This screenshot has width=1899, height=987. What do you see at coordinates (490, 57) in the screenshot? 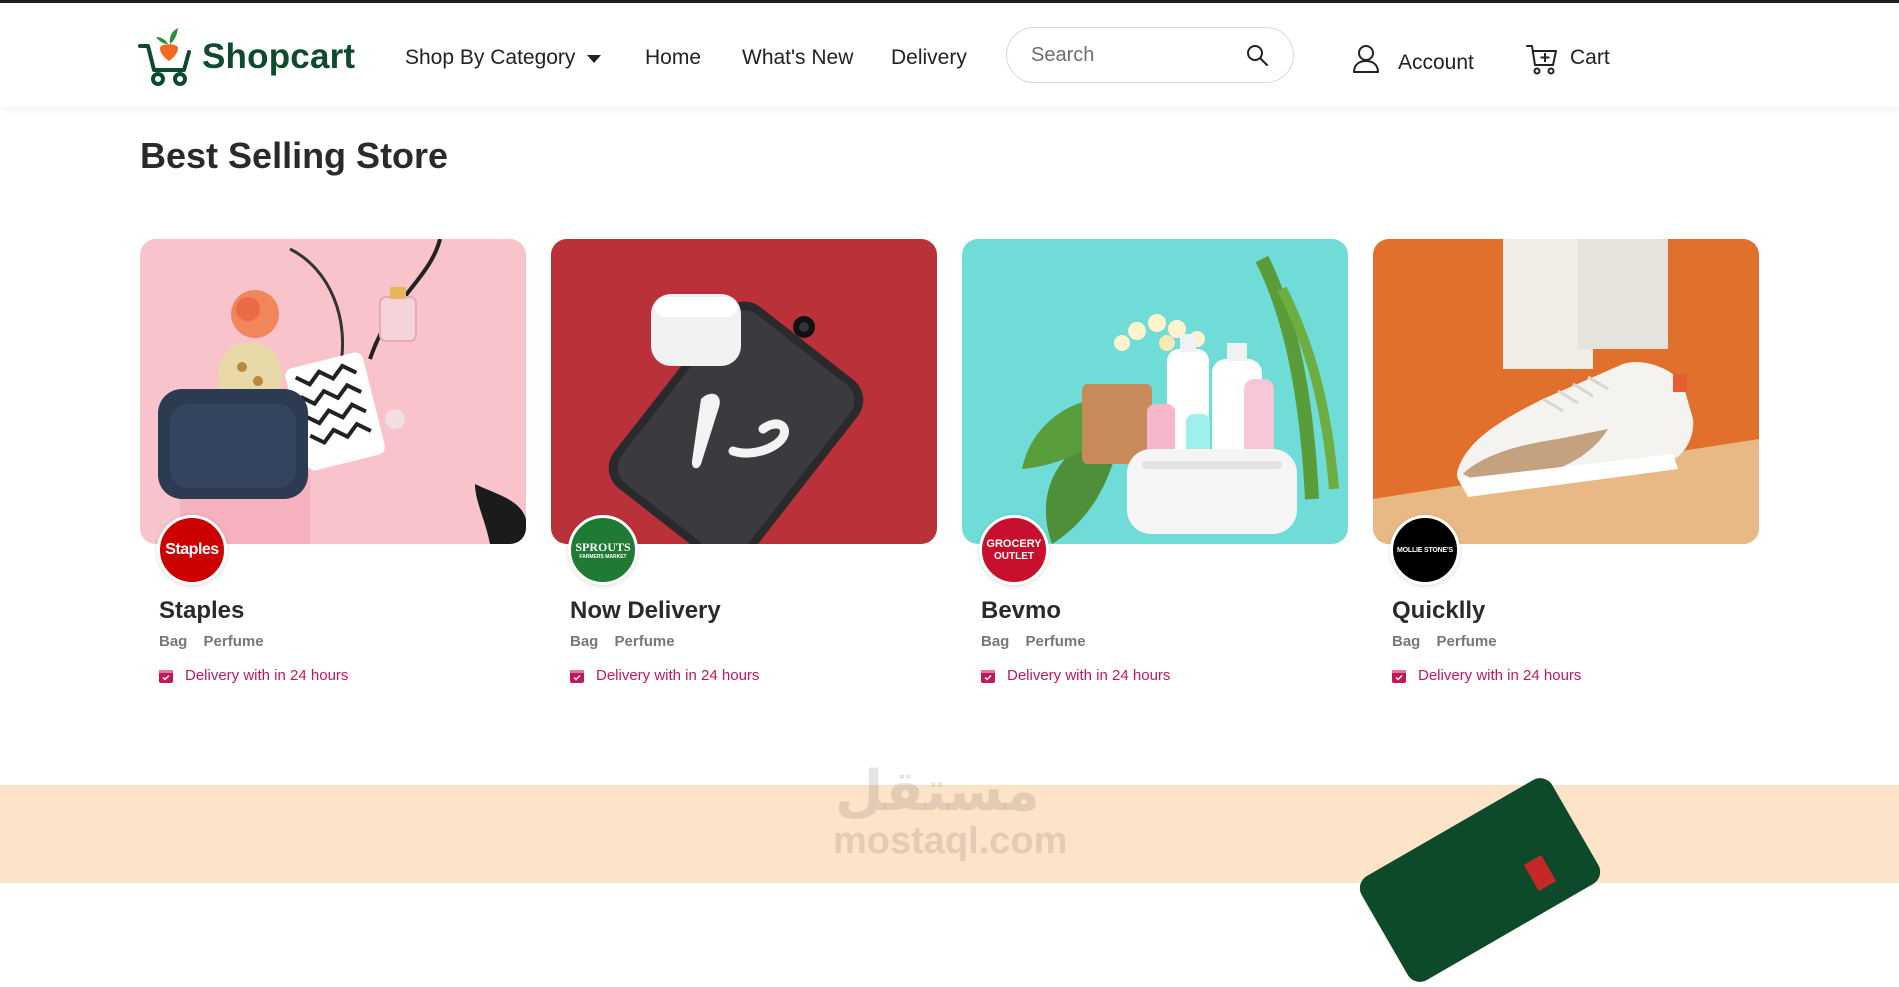
I see `shop-by-category-label: Shop By Category` at bounding box center [490, 57].